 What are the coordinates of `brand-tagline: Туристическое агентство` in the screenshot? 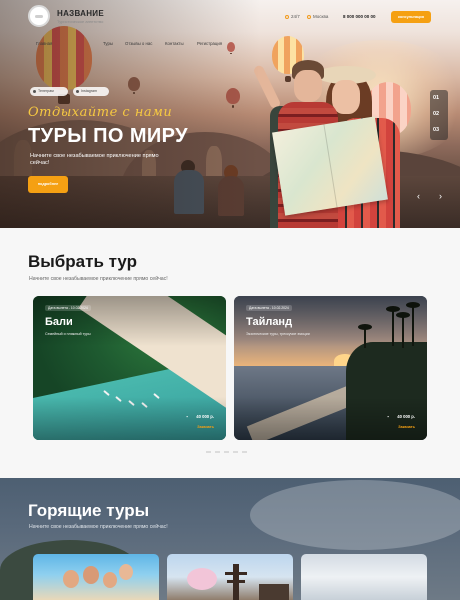 It's located at (80, 21).